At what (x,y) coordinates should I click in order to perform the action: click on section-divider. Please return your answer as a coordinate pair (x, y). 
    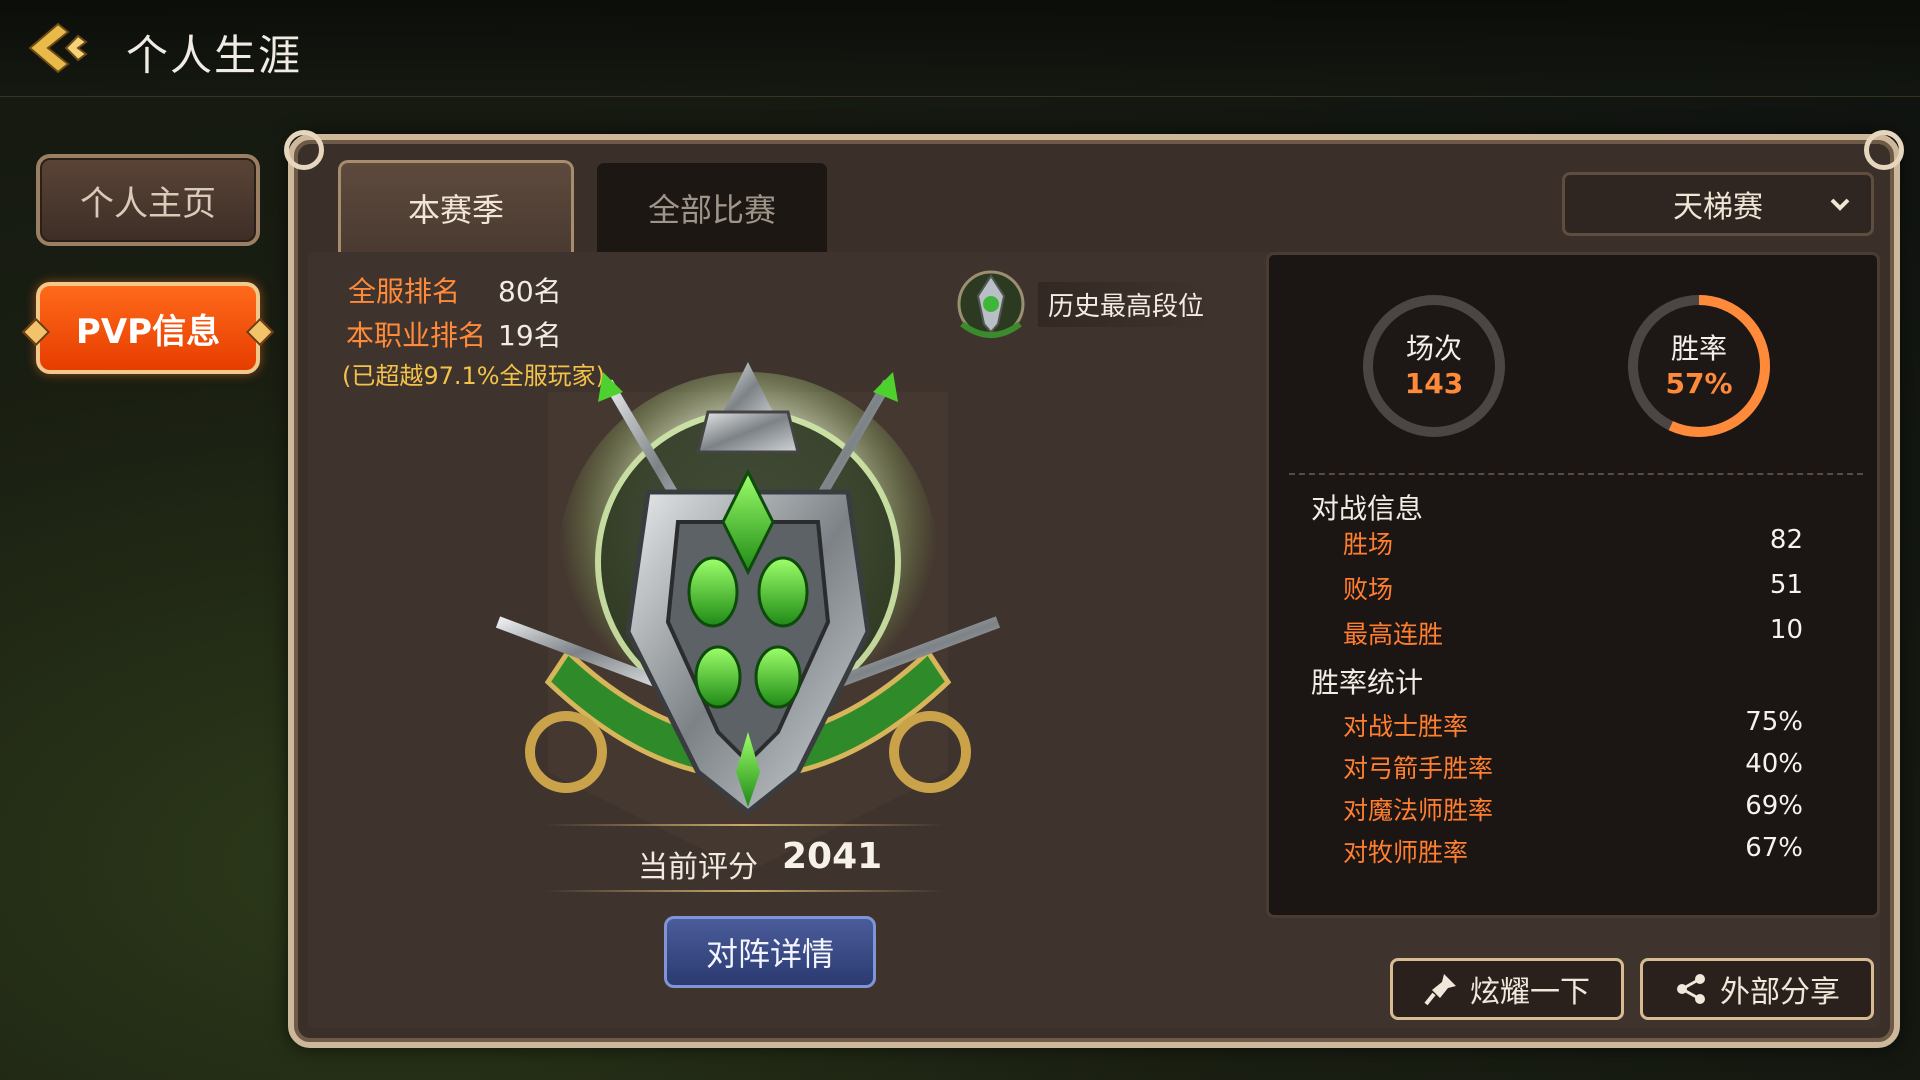
    Looking at the image, I should click on (1576, 474).